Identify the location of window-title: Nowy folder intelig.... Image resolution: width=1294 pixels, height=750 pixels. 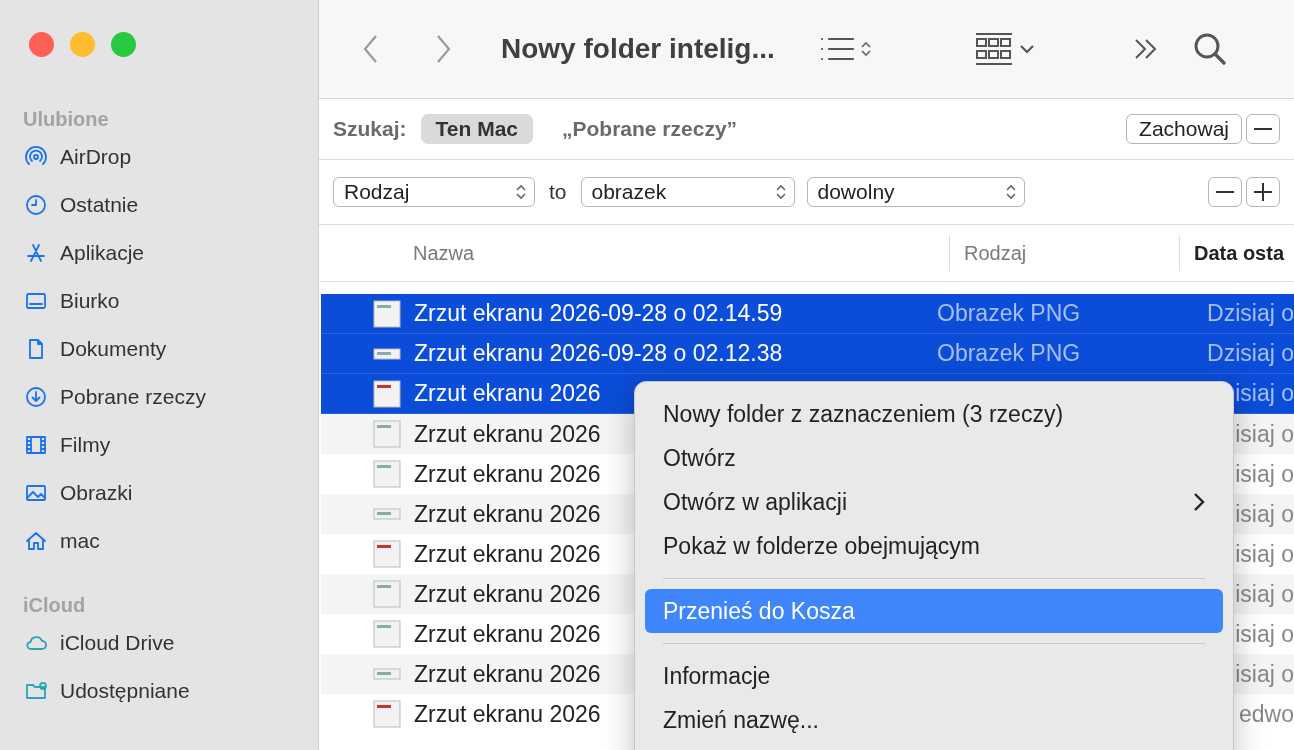
(638, 49).